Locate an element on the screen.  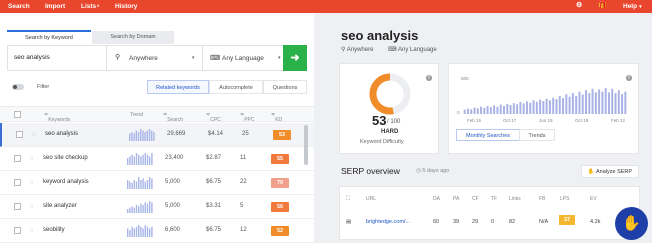
table-row: ☆ keyword analysis 5,000 $6.75 22 70 is located at coordinates (157, 183).